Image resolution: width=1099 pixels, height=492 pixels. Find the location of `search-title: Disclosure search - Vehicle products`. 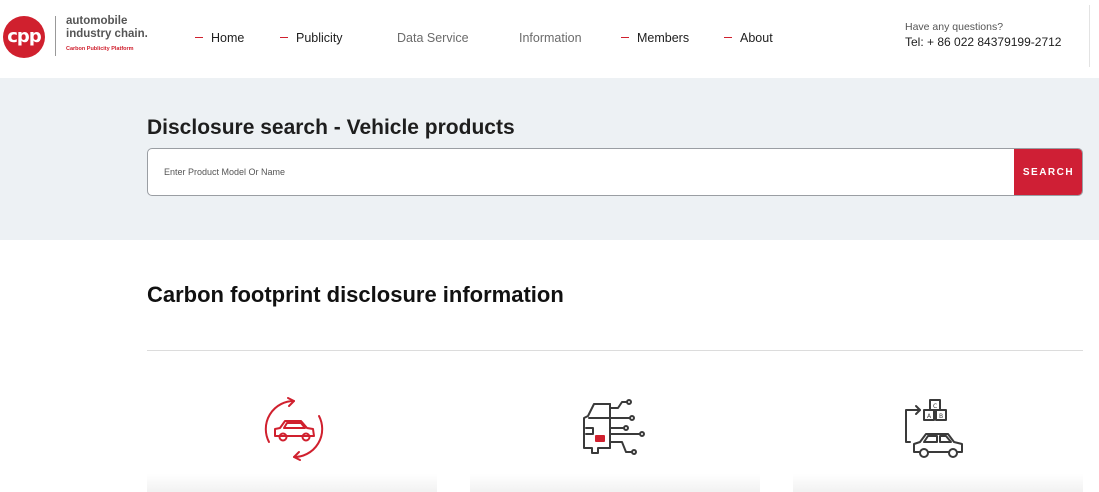

search-title: Disclosure search - Vehicle products is located at coordinates (331, 127).